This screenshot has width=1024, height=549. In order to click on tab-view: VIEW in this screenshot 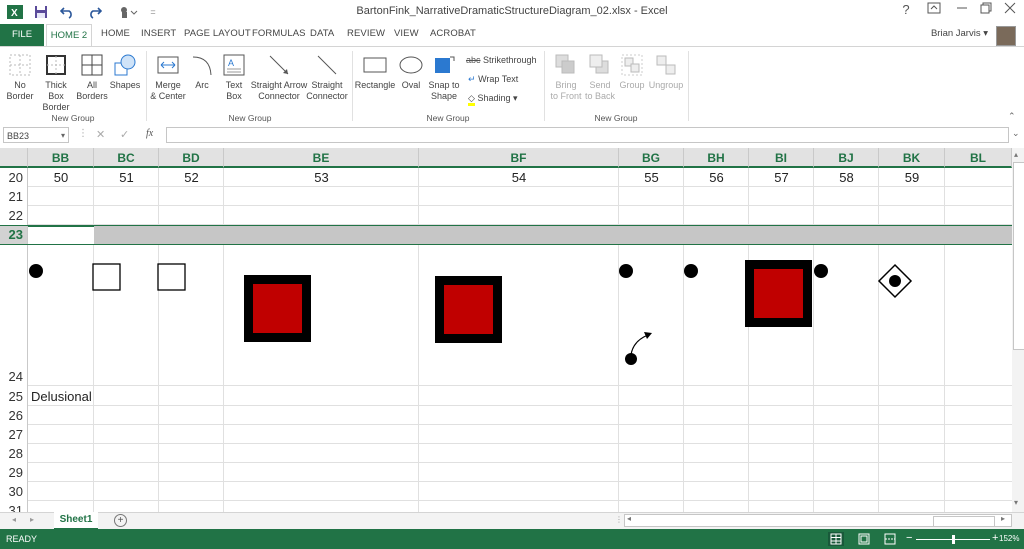, I will do `click(406, 33)`.